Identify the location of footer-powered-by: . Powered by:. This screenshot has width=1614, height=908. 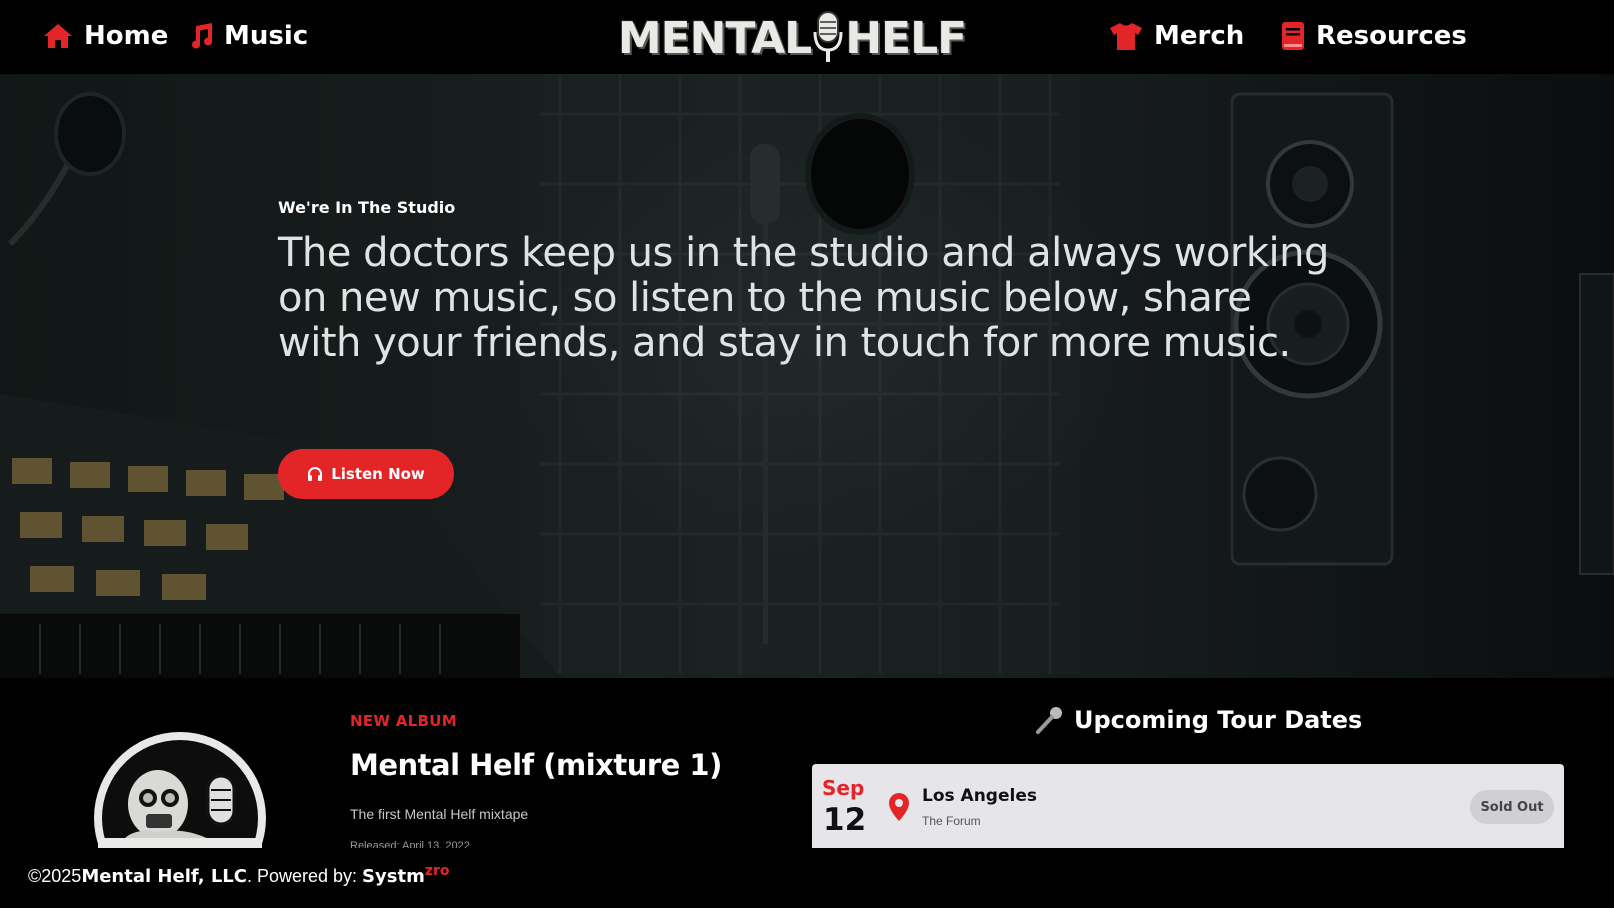
(304, 876).